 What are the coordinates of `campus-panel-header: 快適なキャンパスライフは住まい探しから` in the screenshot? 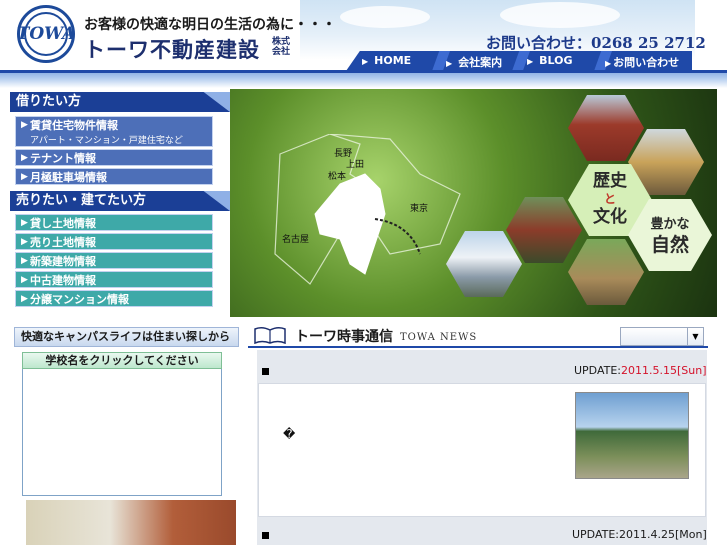 It's located at (126, 337).